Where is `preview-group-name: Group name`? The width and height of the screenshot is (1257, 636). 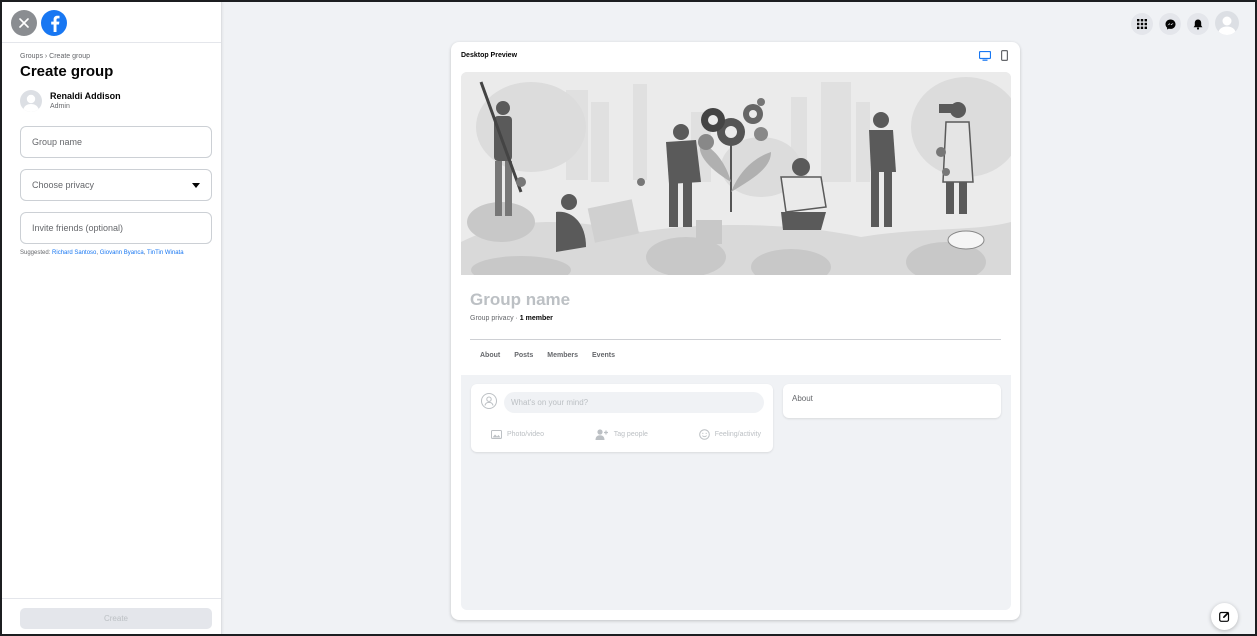 preview-group-name: Group name is located at coordinates (520, 299).